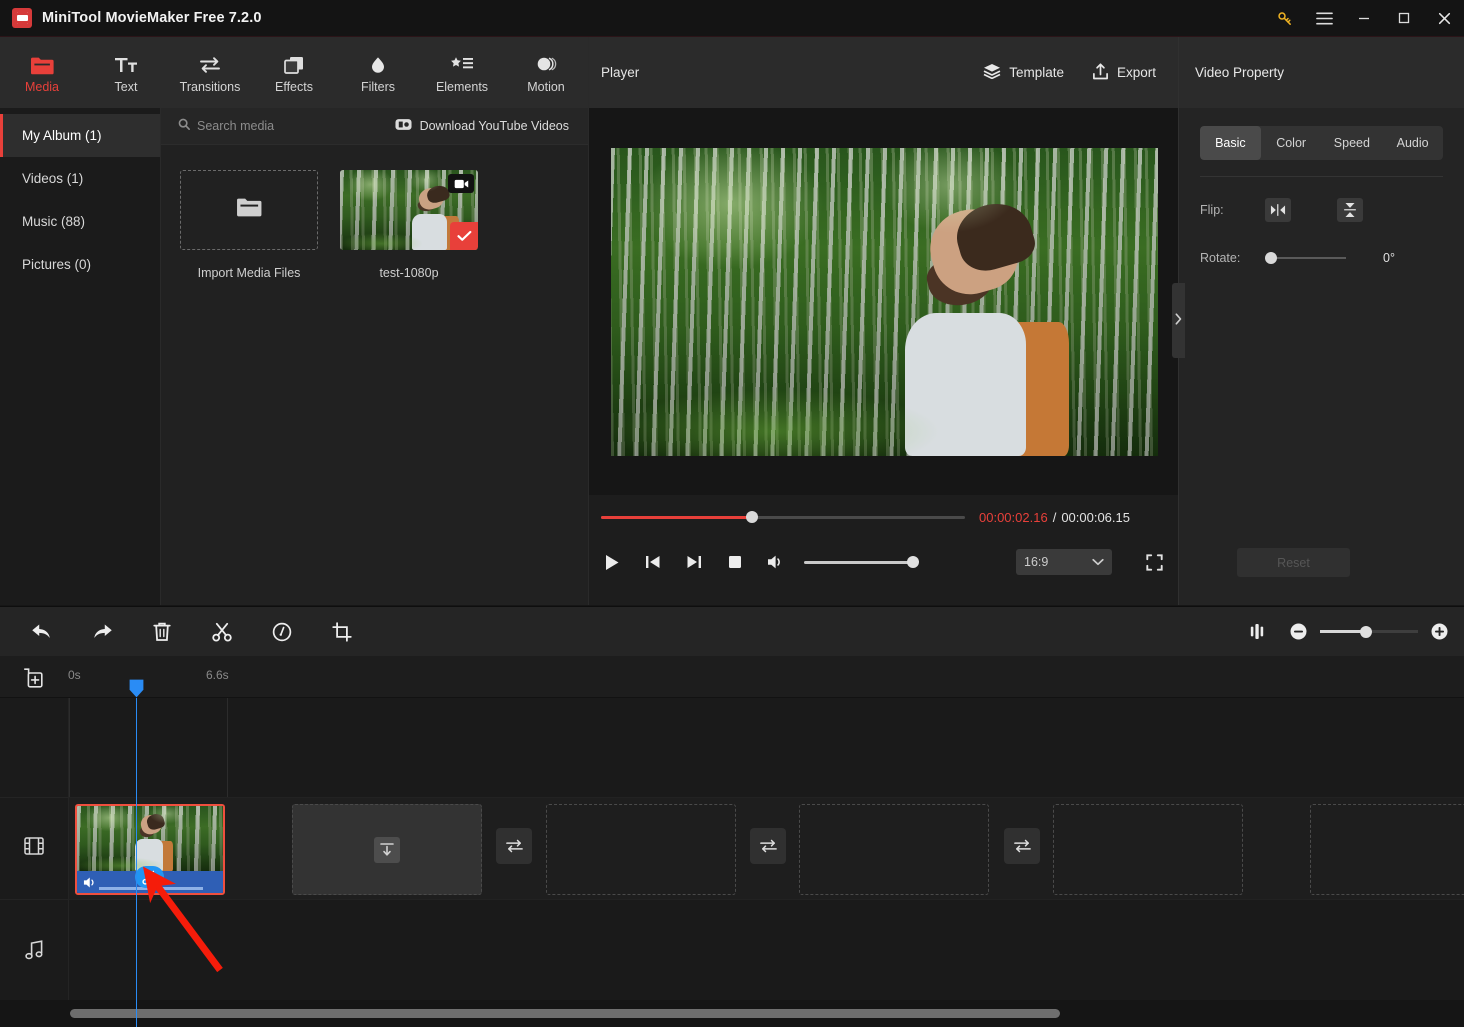  What do you see at coordinates (249, 273) in the screenshot?
I see `import-media-label: Import Media Files` at bounding box center [249, 273].